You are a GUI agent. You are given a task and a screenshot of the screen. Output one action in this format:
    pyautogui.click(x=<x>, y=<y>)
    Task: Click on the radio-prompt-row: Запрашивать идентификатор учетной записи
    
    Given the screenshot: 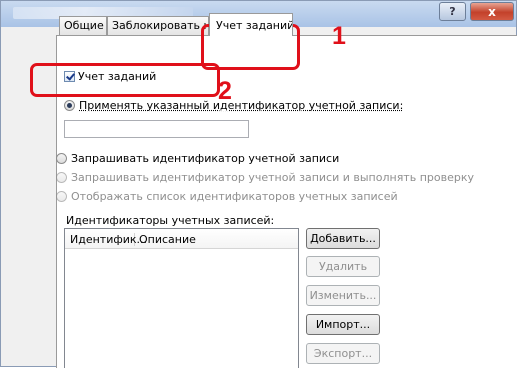 What is the action you would take?
    pyautogui.click(x=197, y=158)
    